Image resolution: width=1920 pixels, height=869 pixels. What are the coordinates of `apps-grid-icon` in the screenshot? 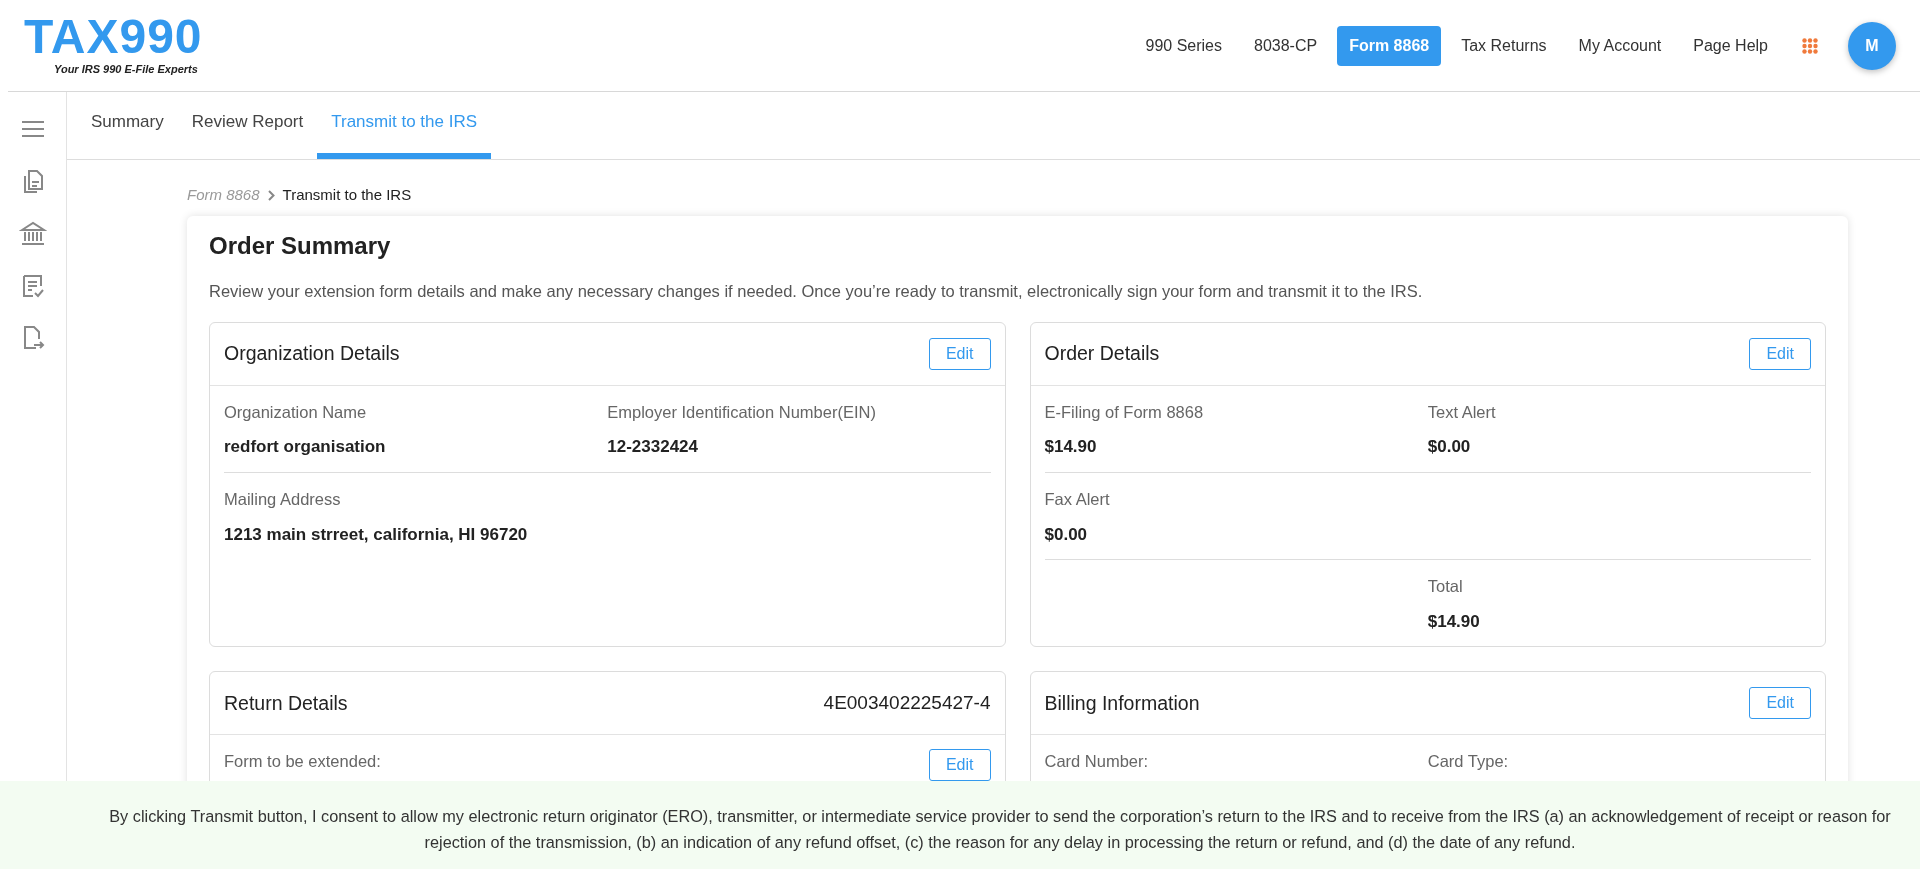 It's located at (1810, 45).